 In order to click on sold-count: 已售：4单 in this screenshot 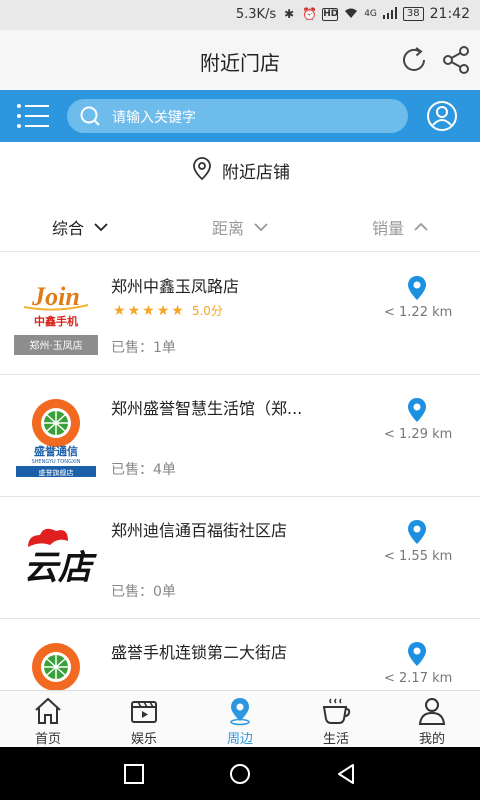, I will do `click(143, 470)`.